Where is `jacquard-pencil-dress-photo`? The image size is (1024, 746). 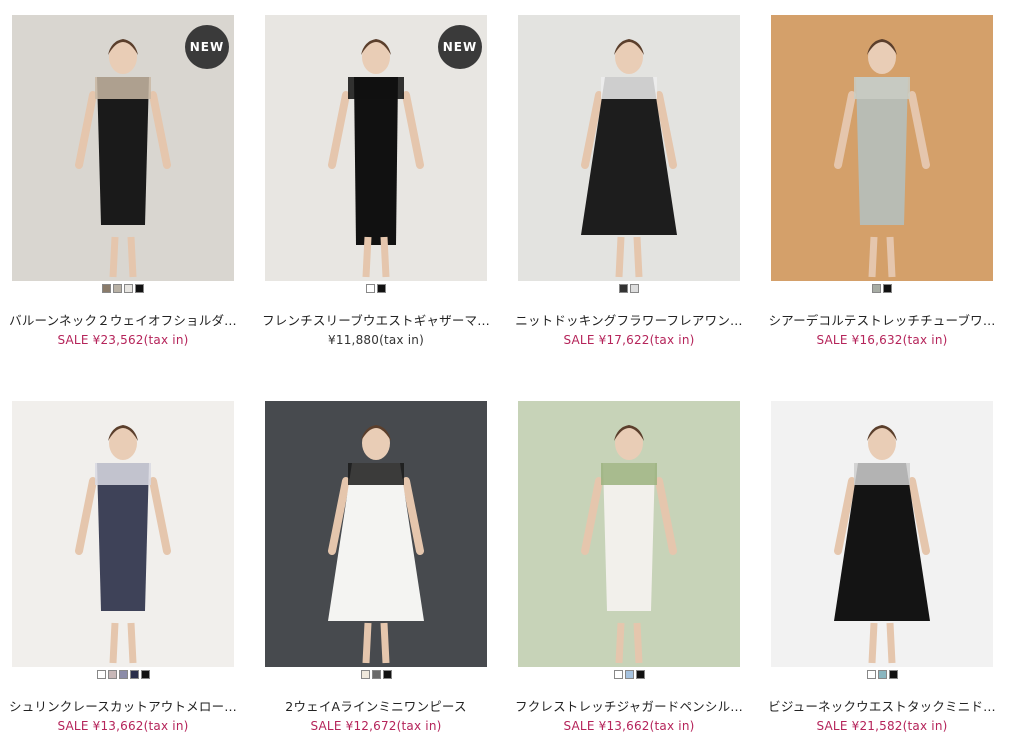
jacquard-pencil-dress-photo is located at coordinates (629, 534).